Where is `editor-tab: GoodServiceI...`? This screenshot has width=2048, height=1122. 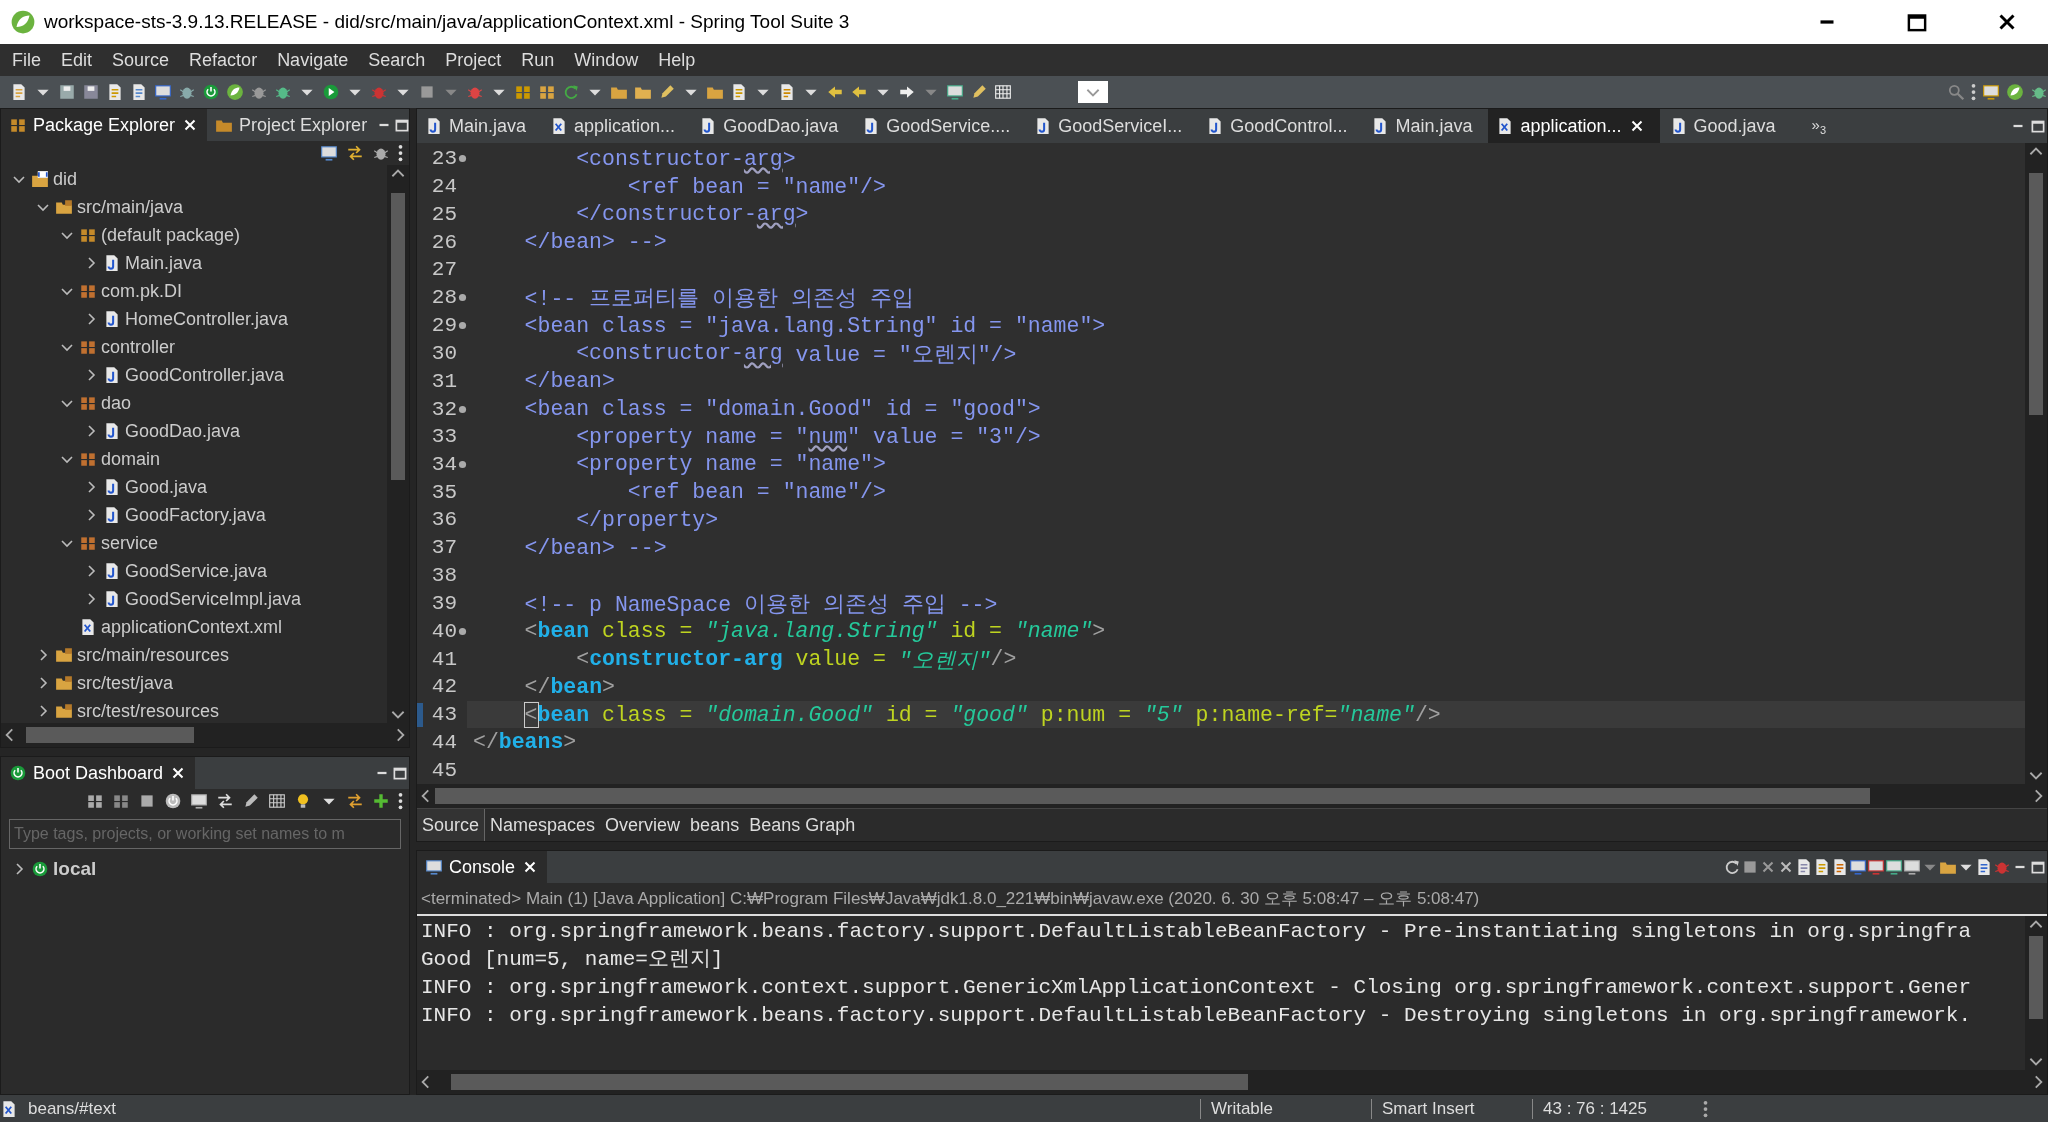 editor-tab: GoodServiceI... is located at coordinates (1111, 126).